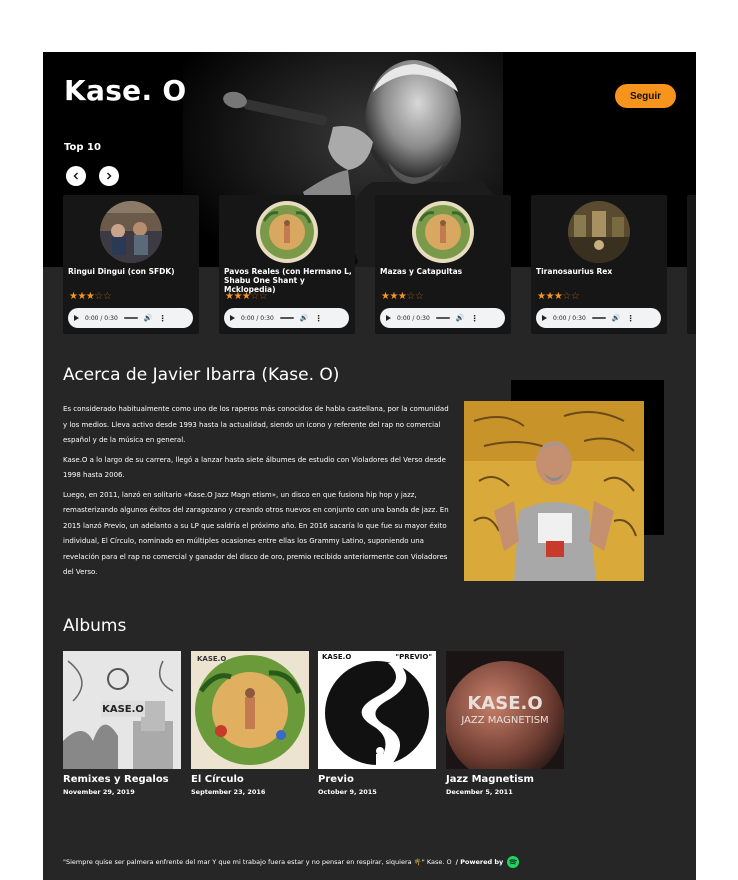 Image resolution: width=738 pixels, height=880 pixels. Describe the element at coordinates (574, 271) in the screenshot. I see `track-title: Tiranosaurius Rex` at that location.